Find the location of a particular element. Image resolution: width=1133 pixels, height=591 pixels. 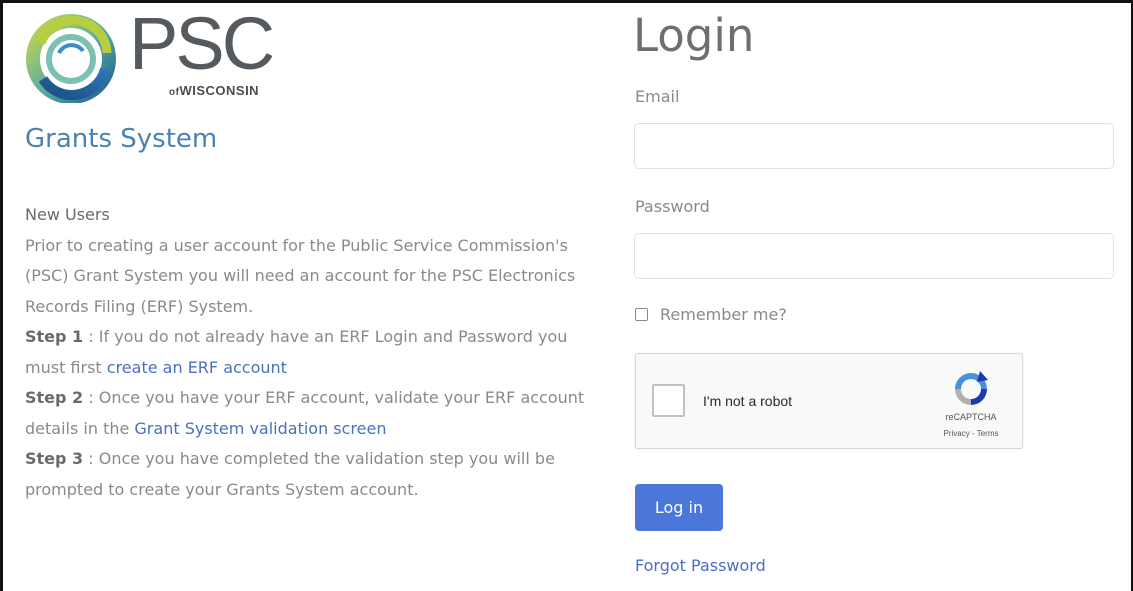

psc-logo: PSC ofWISCONSIN is located at coordinates (156, 55).